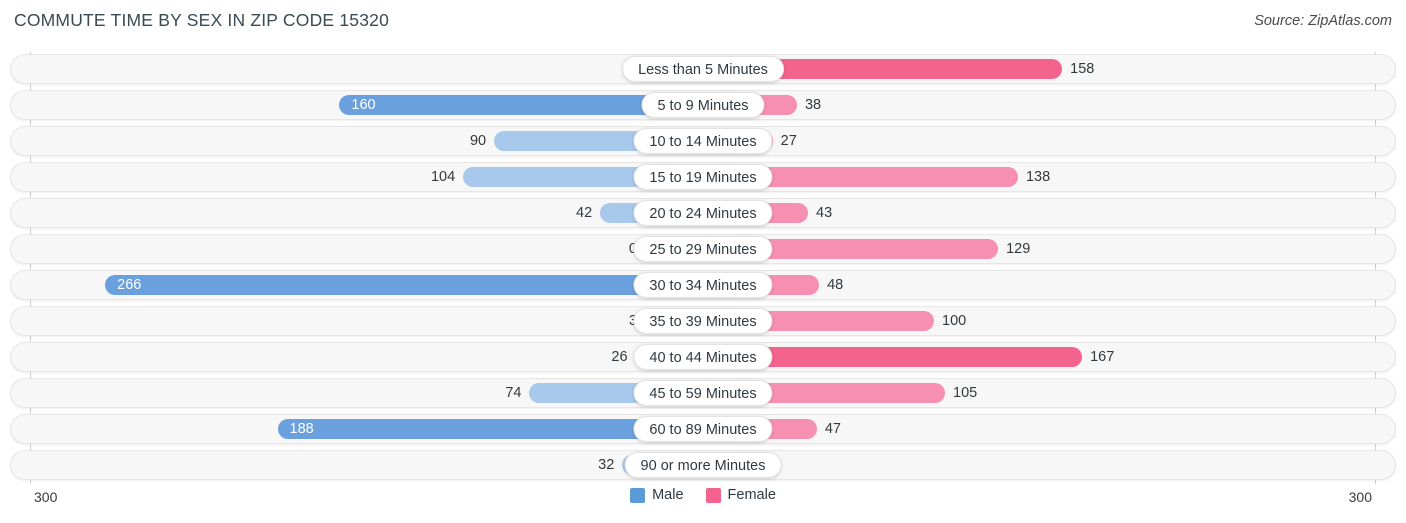  What do you see at coordinates (751, 495) in the screenshot?
I see `legend-label-female: Female` at bounding box center [751, 495].